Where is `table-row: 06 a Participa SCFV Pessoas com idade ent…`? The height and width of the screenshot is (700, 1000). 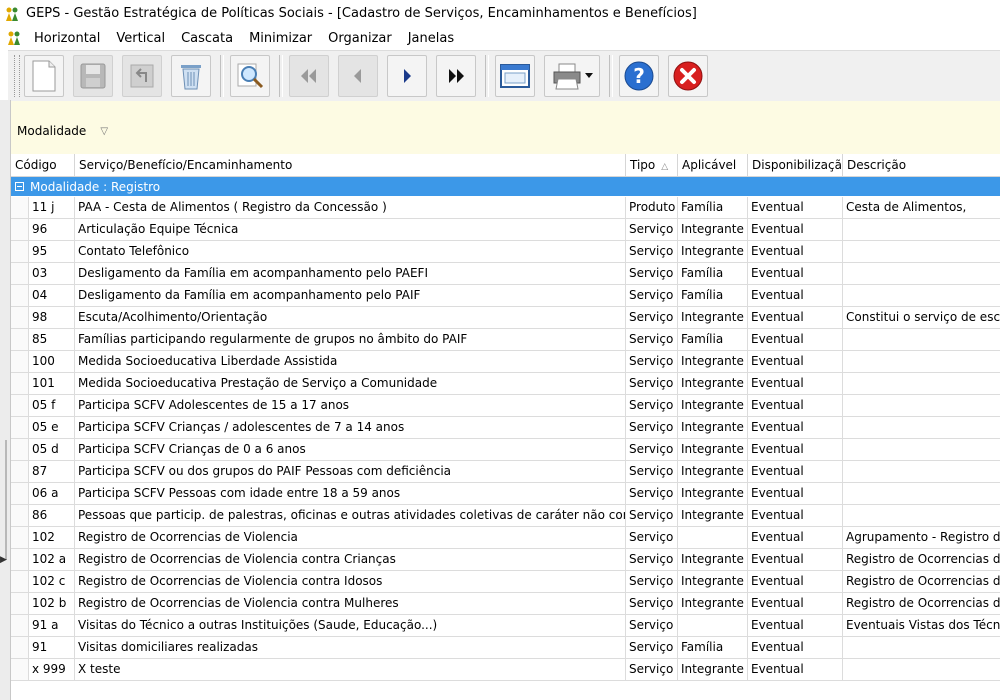
table-row: 06 a Participa SCFV Pessoas com idade ent… is located at coordinates (505, 494).